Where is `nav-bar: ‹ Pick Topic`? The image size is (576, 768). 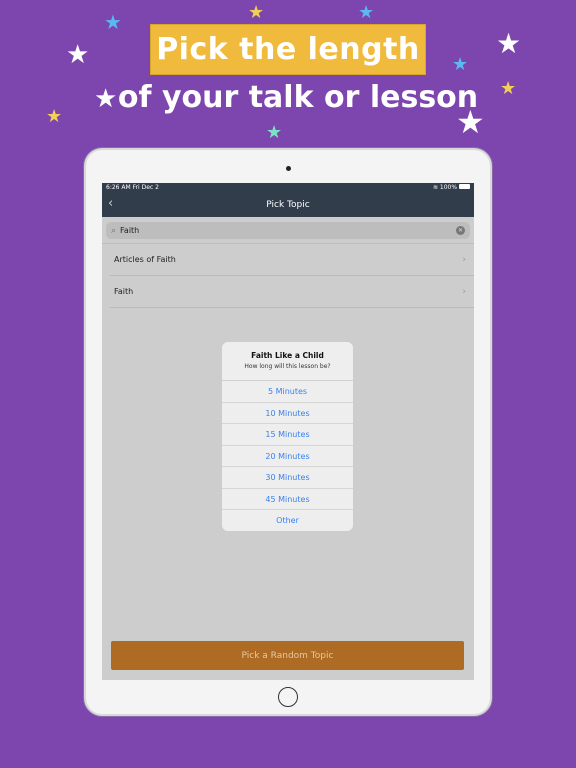 nav-bar: ‹ Pick Topic is located at coordinates (288, 205).